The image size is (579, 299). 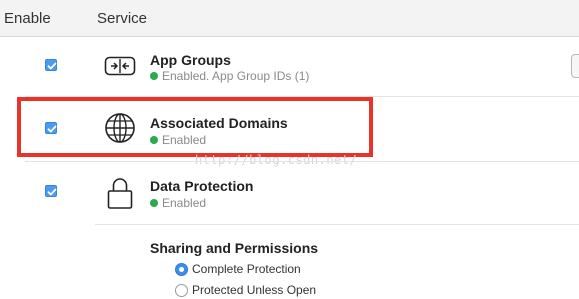 I want to click on radio-selected-icon, so click(x=181, y=269).